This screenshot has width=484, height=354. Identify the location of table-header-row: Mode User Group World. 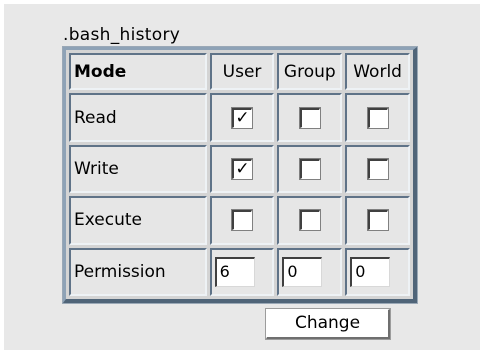
(239, 72).